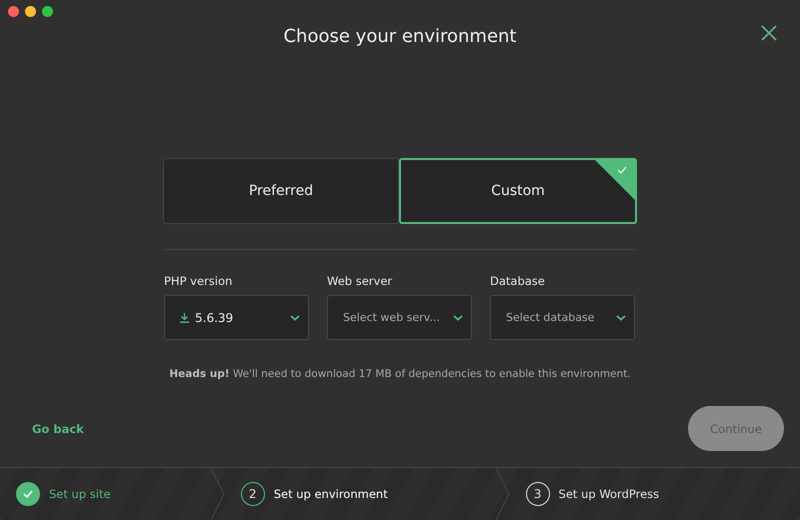 The image size is (800, 520). What do you see at coordinates (399, 36) in the screenshot?
I see `window-title: Choose your environment` at bounding box center [399, 36].